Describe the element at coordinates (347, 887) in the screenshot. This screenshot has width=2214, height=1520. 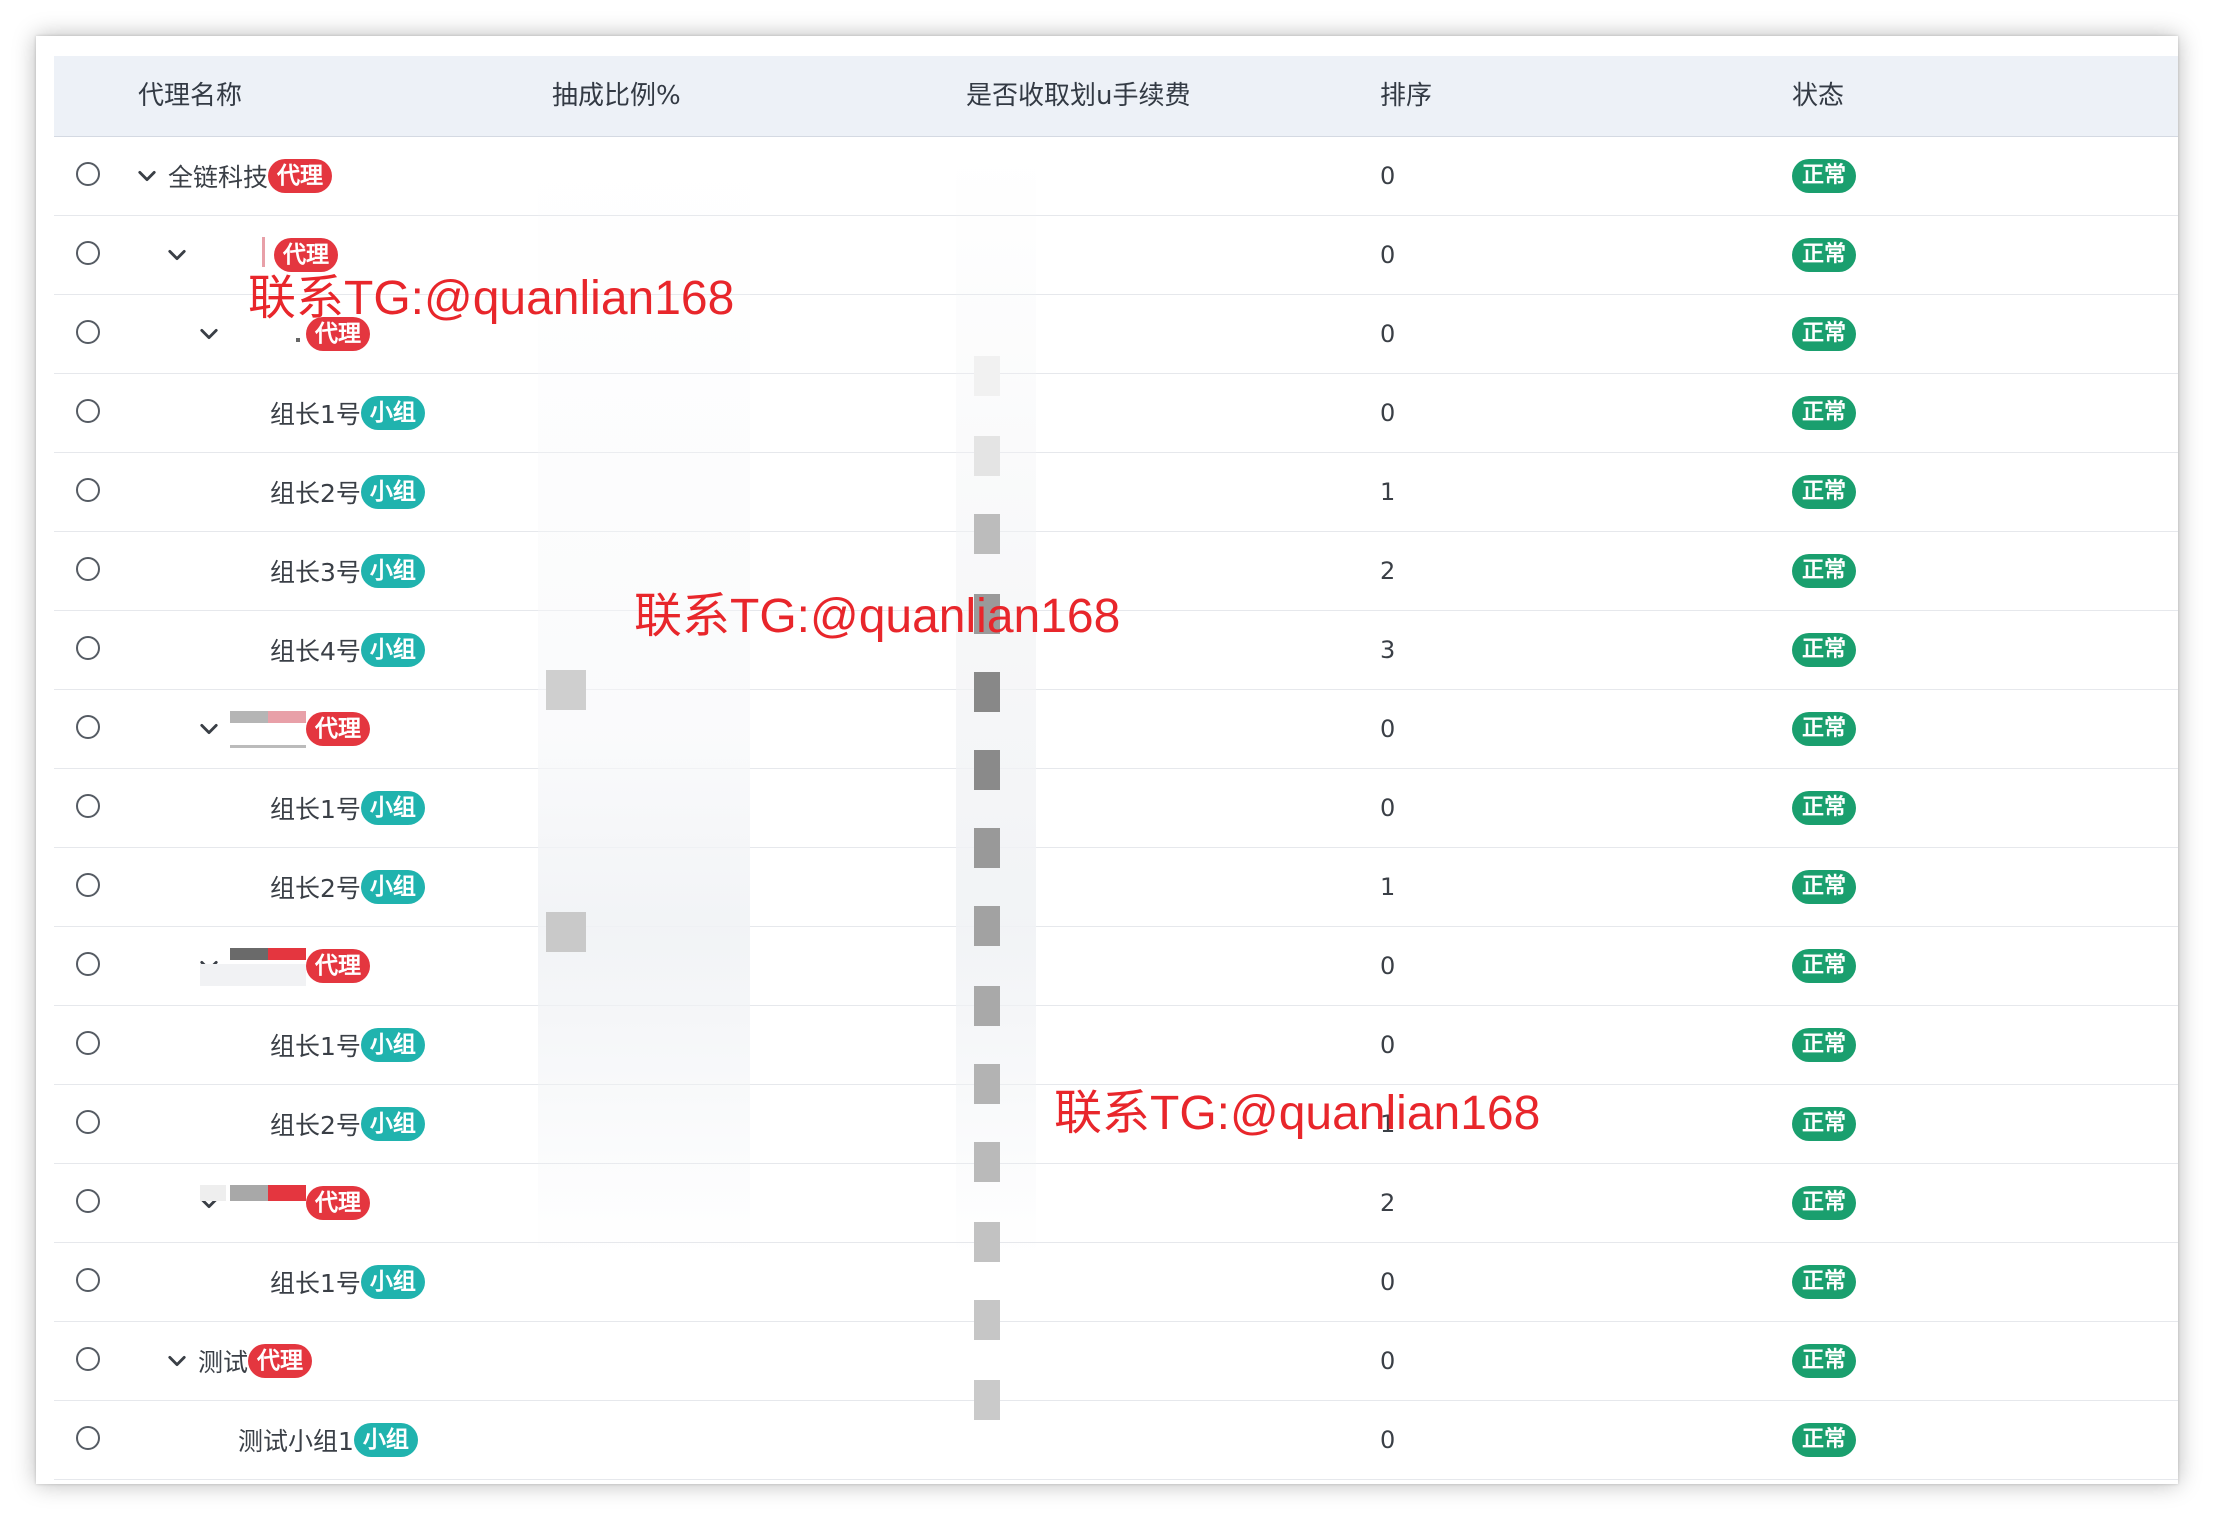
I see `name-cell: 组长2号 小组` at that location.